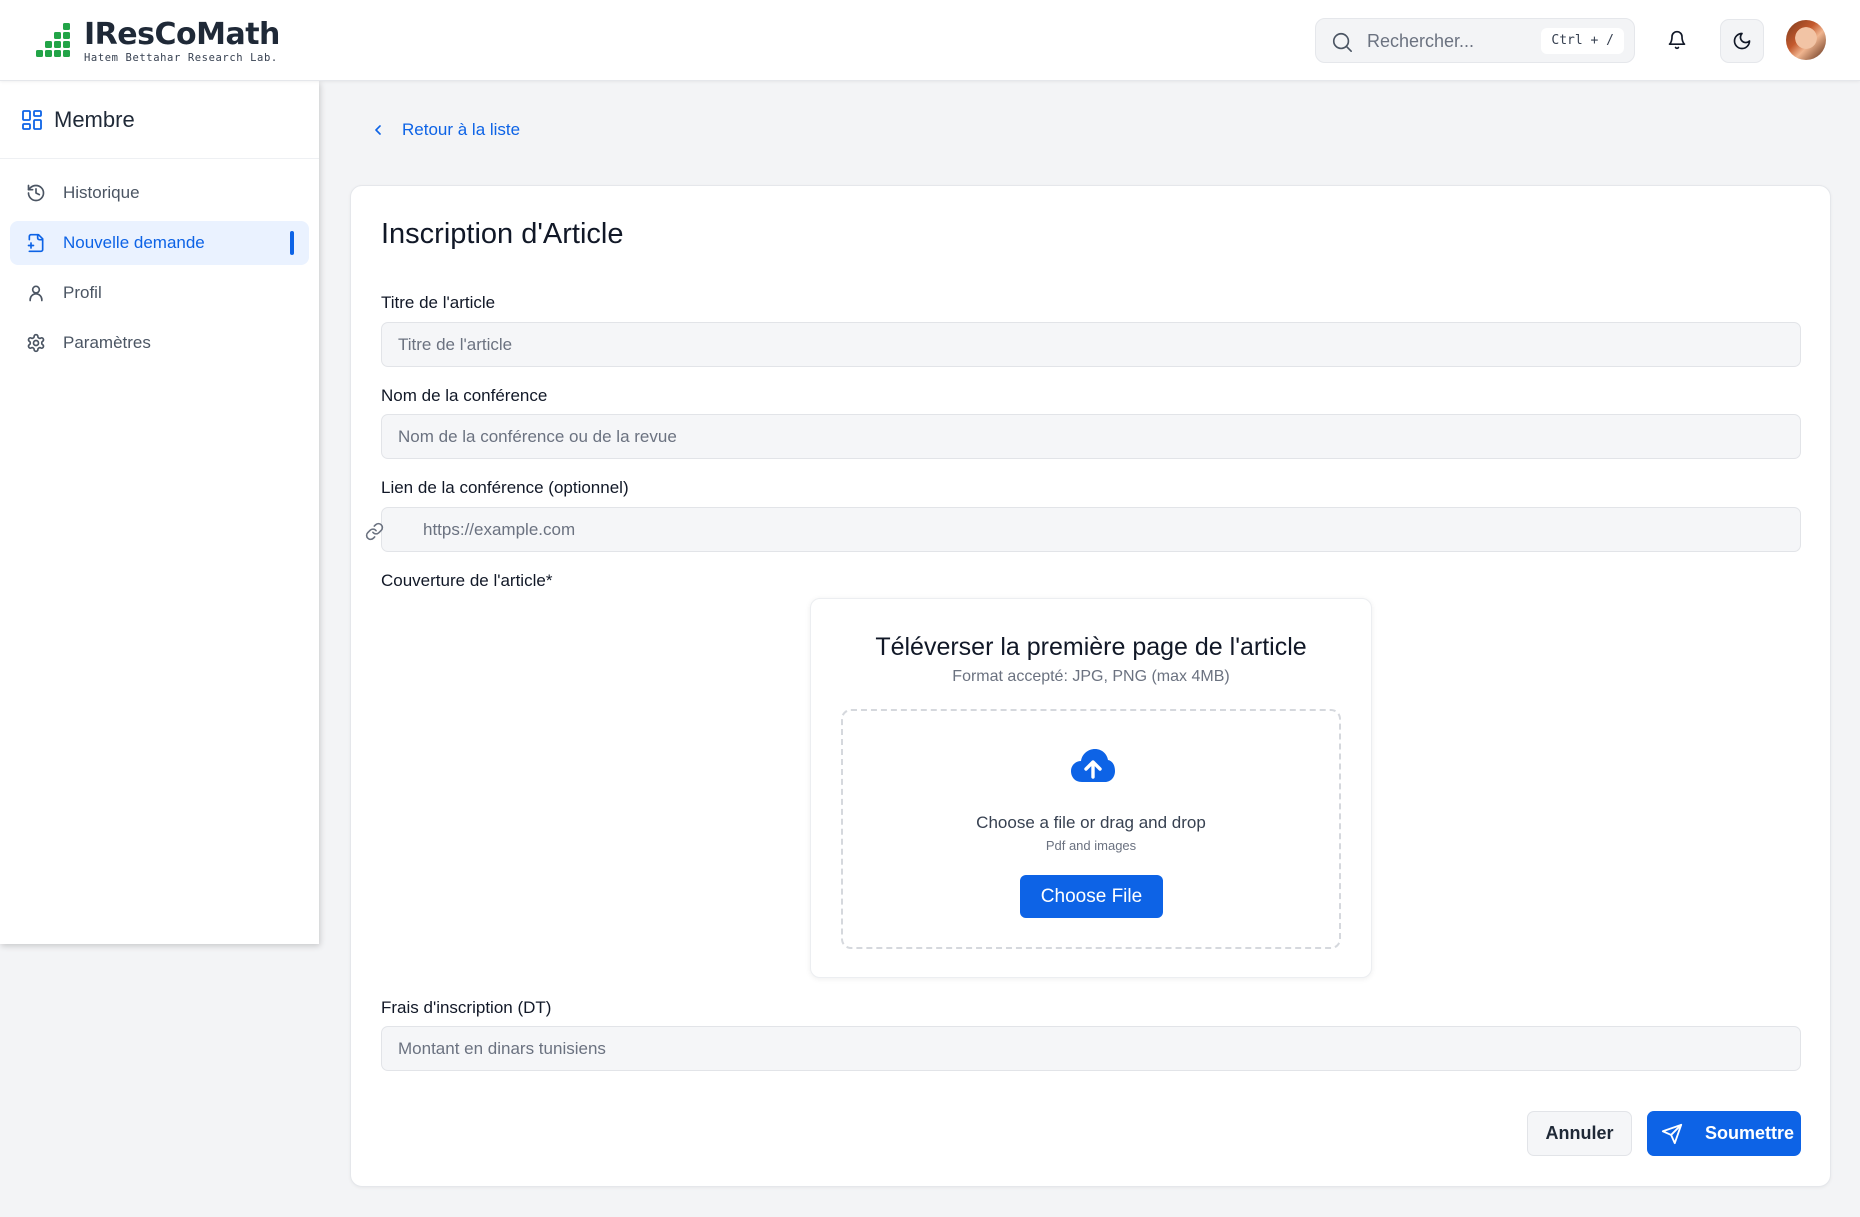 This screenshot has width=1860, height=1217. I want to click on fees-label: Frais d'inscription (DT), so click(466, 1007).